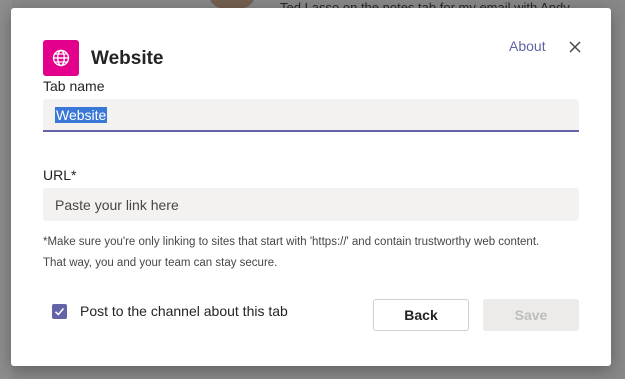 The width and height of the screenshot is (625, 379). I want to click on close-button, so click(575, 48).